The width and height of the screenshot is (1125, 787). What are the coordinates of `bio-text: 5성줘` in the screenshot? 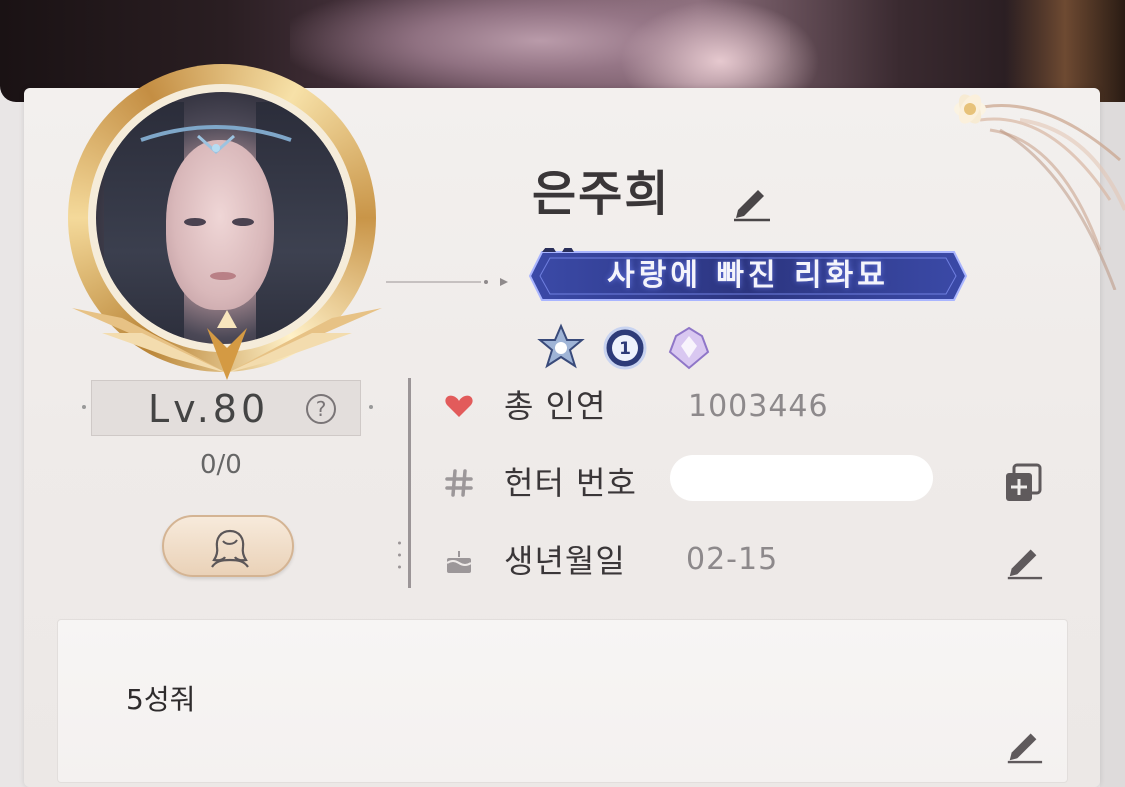 It's located at (161, 699).